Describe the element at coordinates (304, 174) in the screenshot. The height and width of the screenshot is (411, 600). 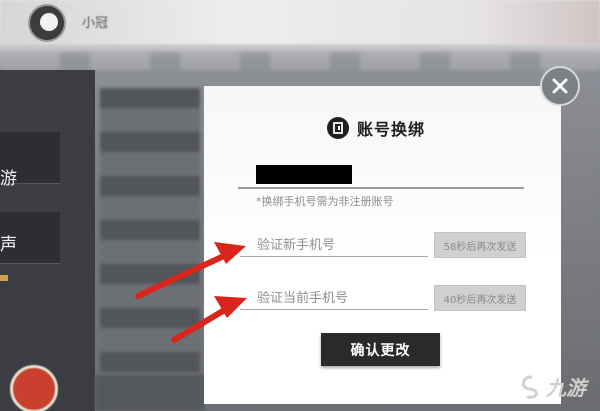
I see `current-phone-masked` at that location.